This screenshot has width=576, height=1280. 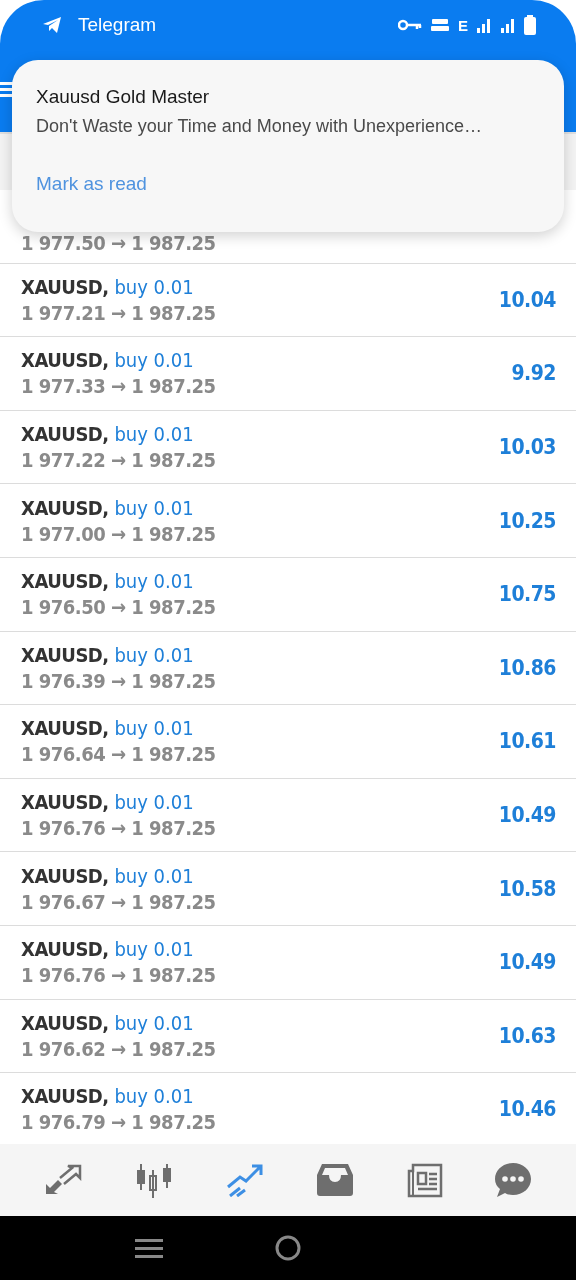 I want to click on price-range: 1 976.79 → 1 987.25, so click(x=119, y=1122).